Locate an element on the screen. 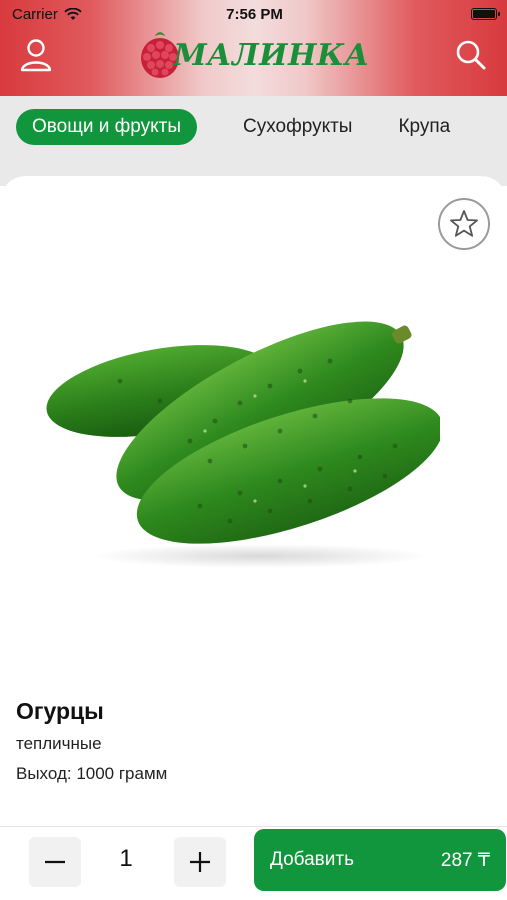 Image resolution: width=507 pixels, height=900 pixels. battery-icon is located at coordinates (485, 14).